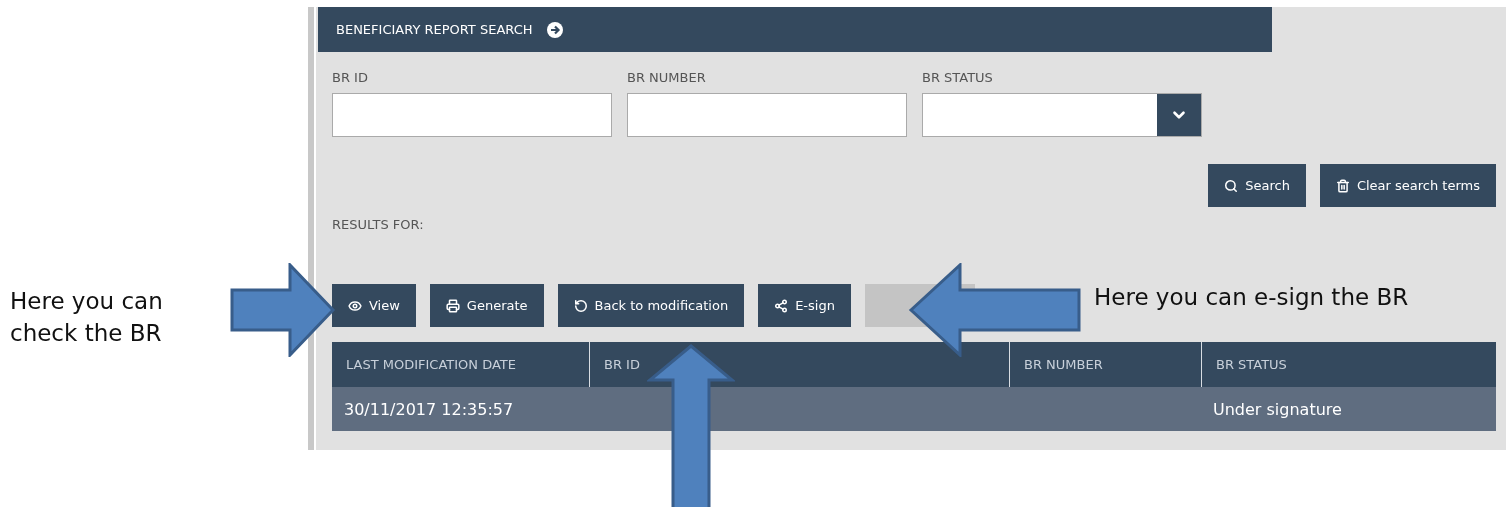 The width and height of the screenshot is (1506, 507). What do you see at coordinates (1062, 115) in the screenshot?
I see `status-select` at bounding box center [1062, 115].